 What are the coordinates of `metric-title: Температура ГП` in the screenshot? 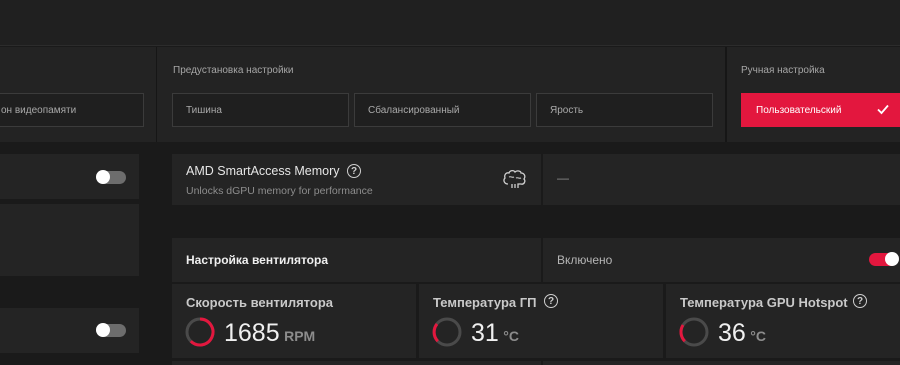 It's located at (485, 302).